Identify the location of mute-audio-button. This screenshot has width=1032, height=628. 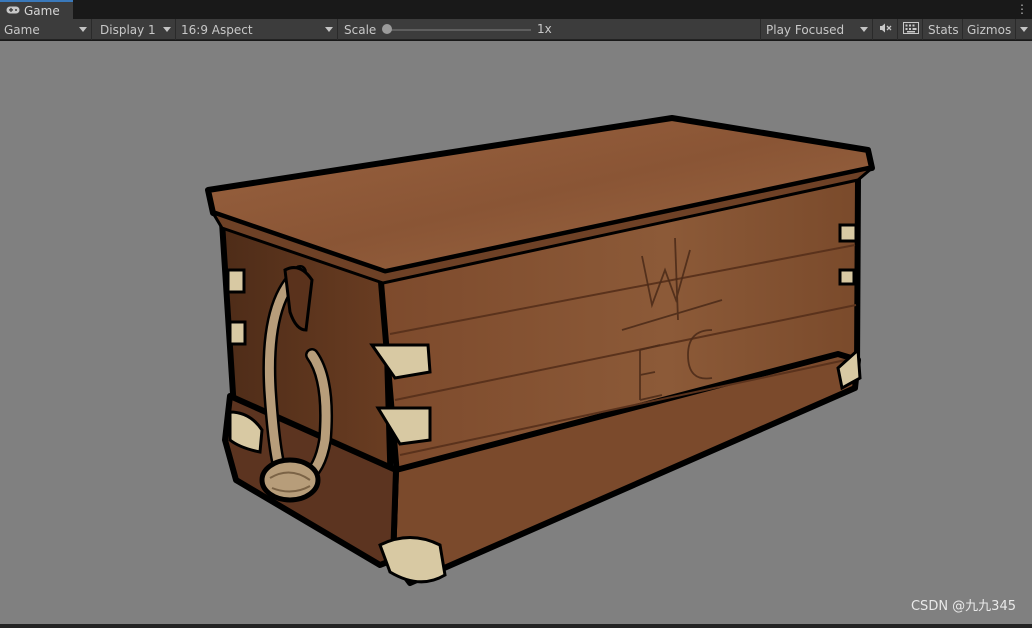
(886, 29).